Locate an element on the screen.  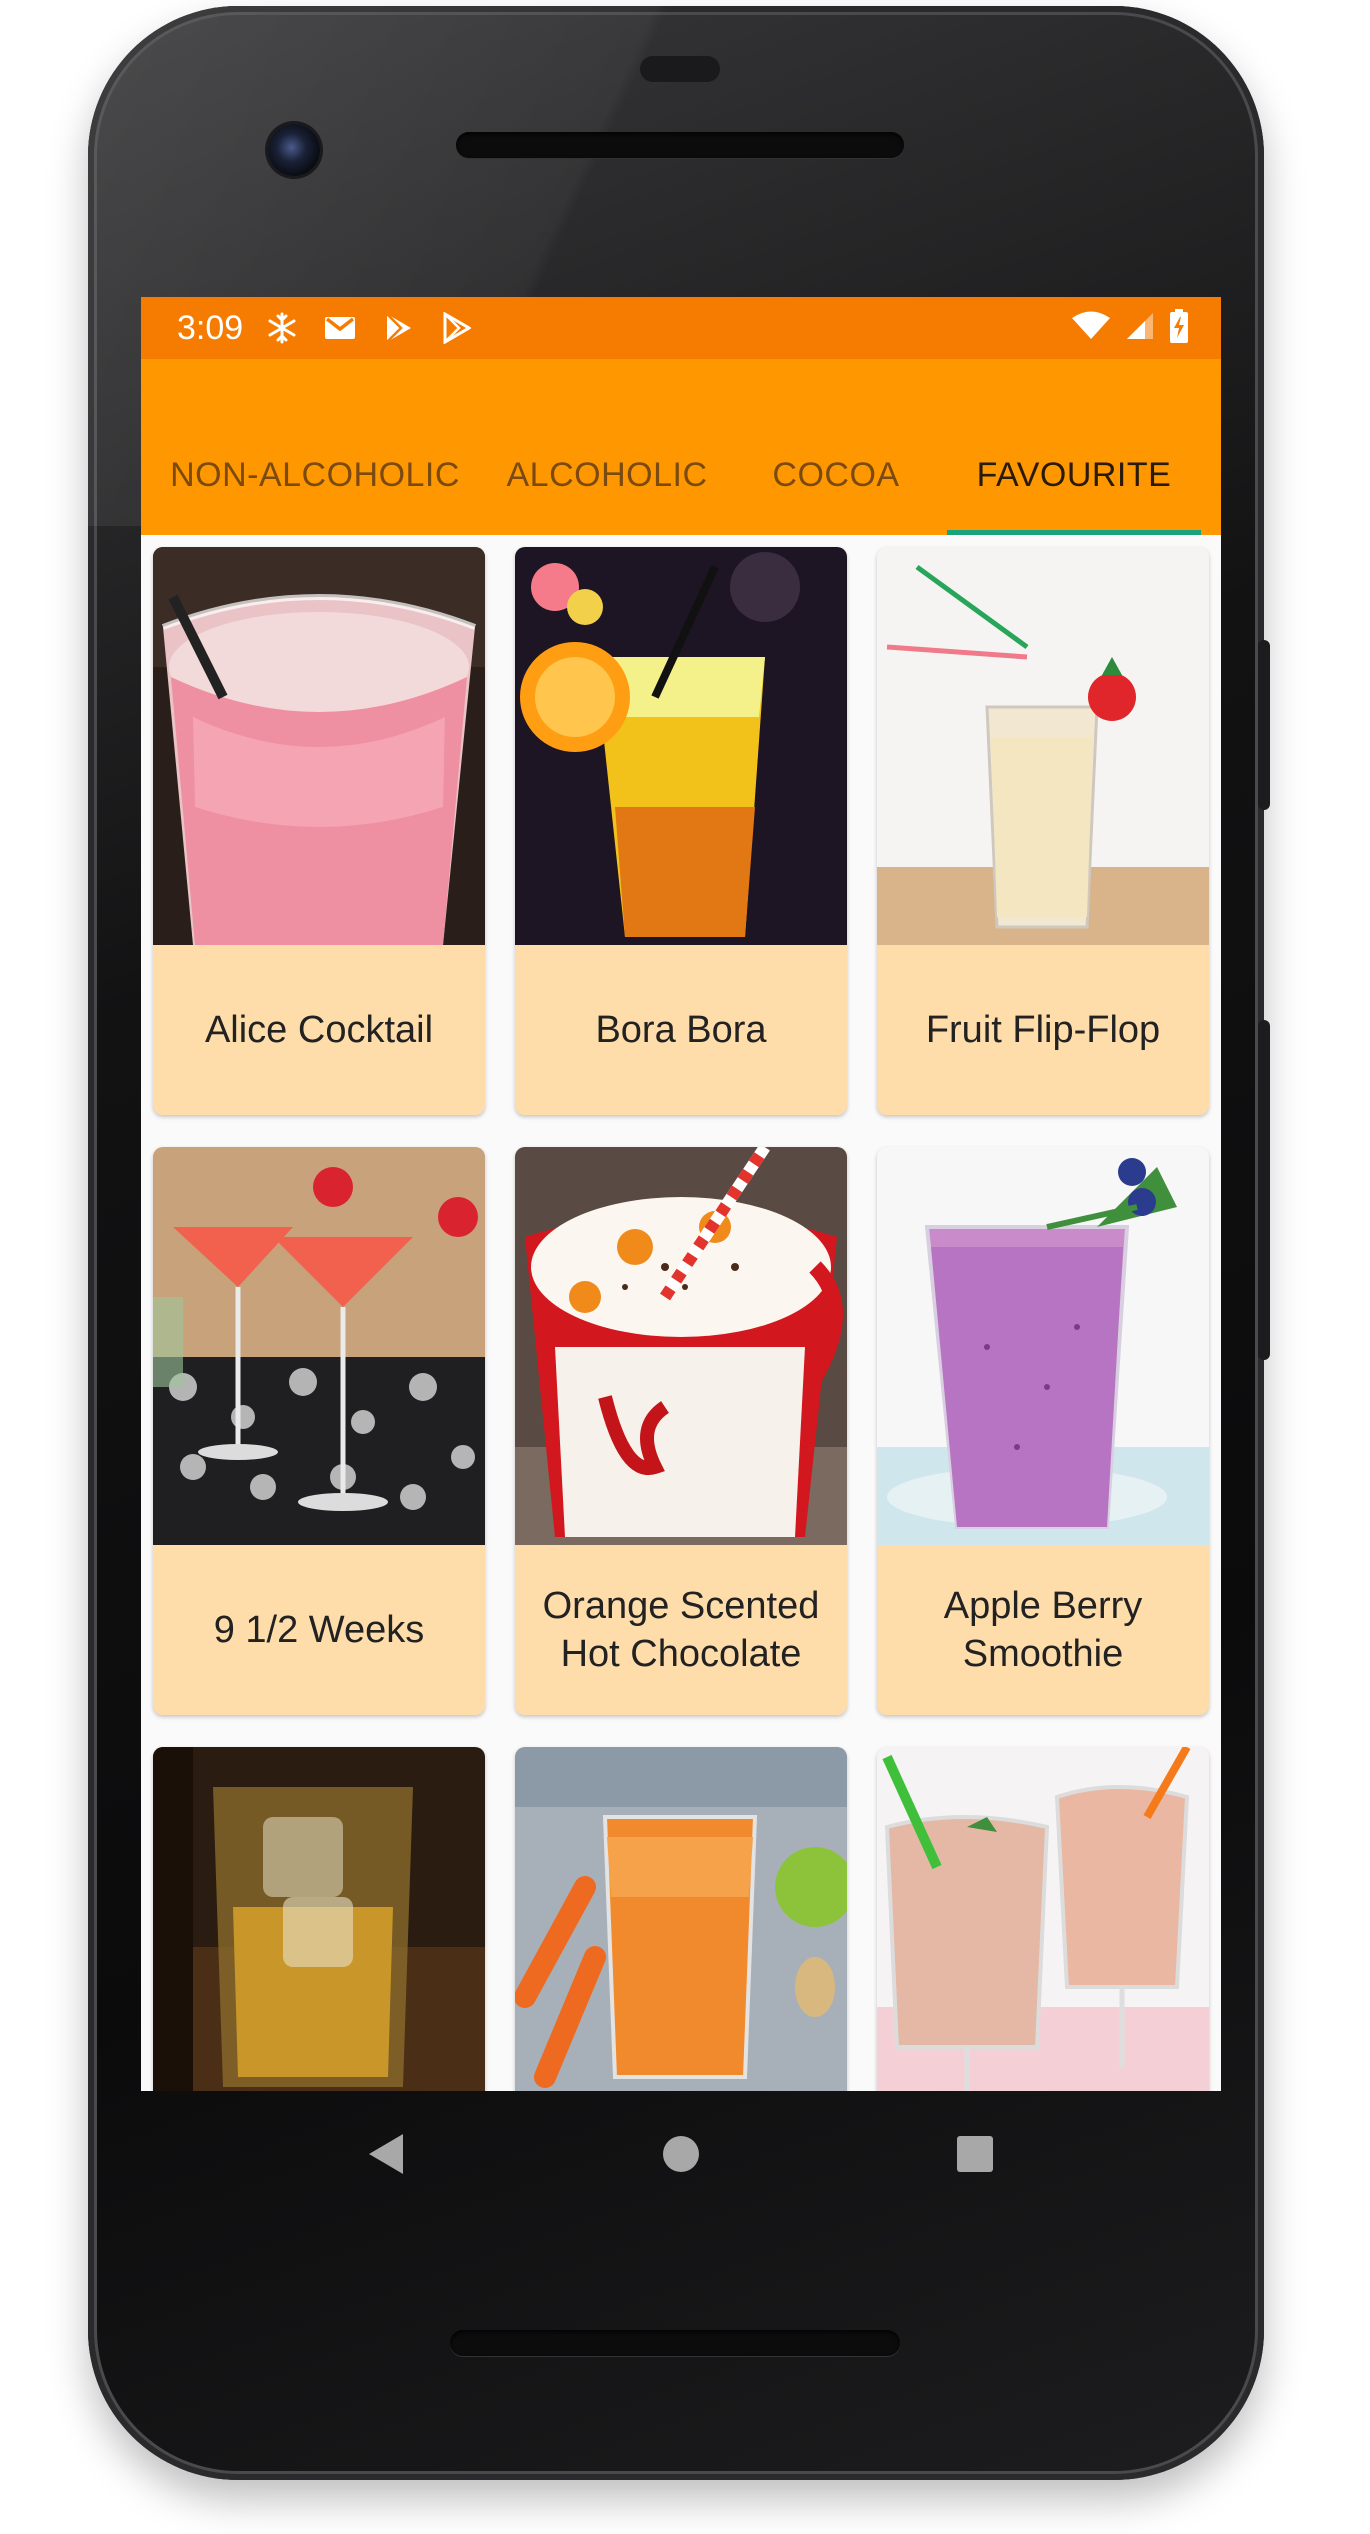
drink-name: Orange Scented Hot Chocolate is located at coordinates (681, 1630).